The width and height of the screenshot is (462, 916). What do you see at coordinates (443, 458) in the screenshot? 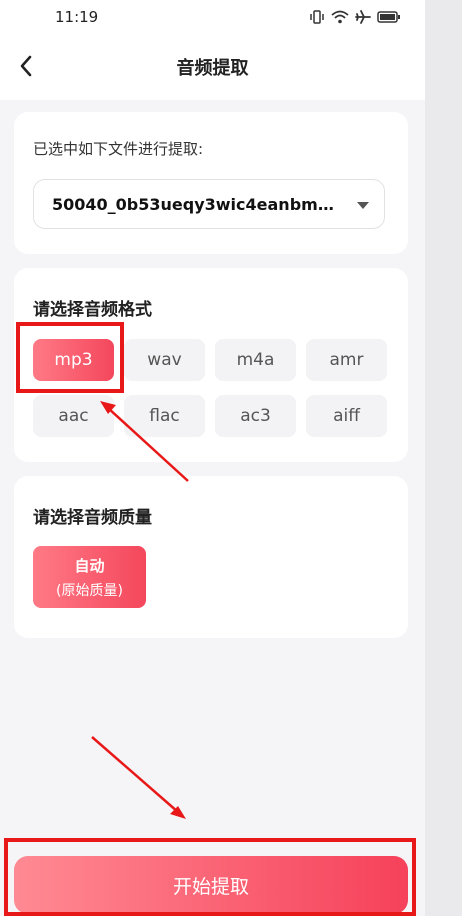
I see `side-strip` at bounding box center [443, 458].